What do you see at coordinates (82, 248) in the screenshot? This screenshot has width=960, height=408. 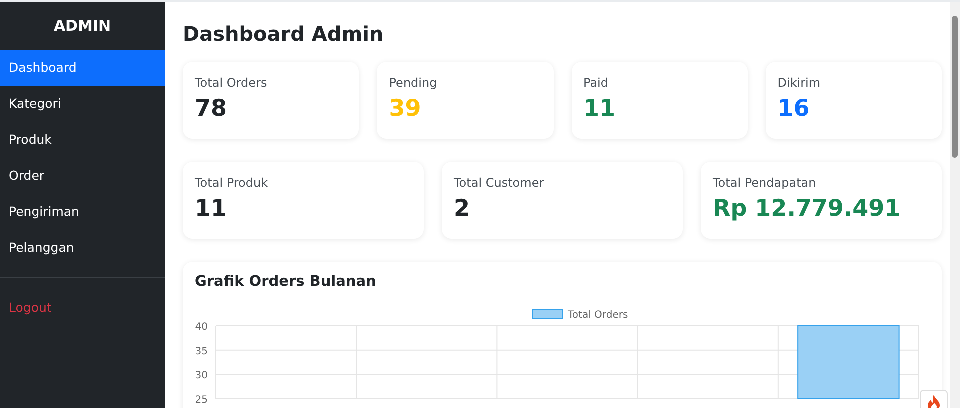 I see `sidebar-item: Pelanggan` at bounding box center [82, 248].